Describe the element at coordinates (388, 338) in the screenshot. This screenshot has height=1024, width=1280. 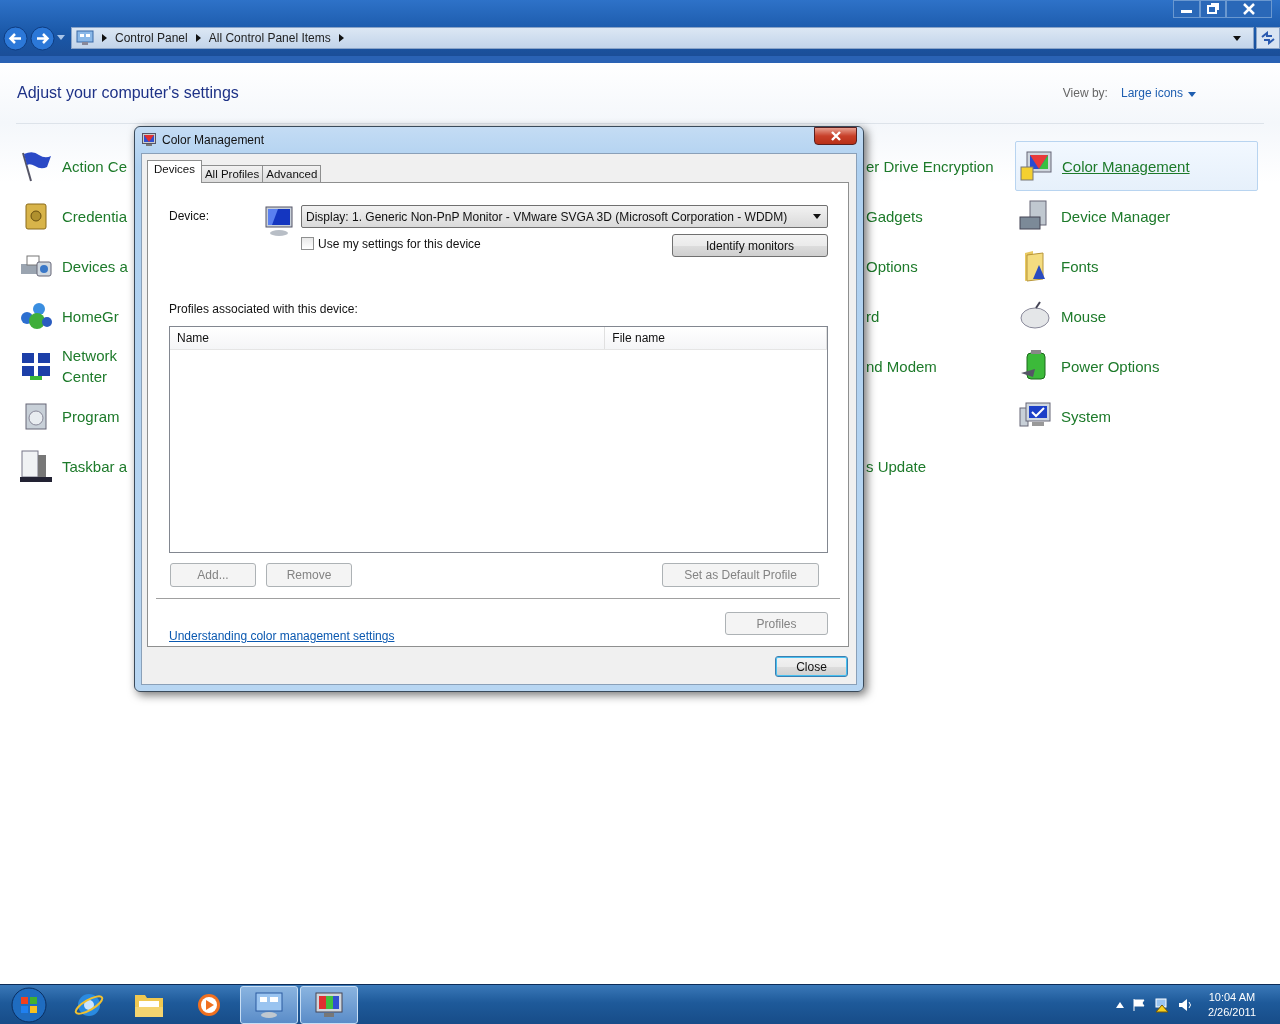
I see `column-header: Name` at that location.